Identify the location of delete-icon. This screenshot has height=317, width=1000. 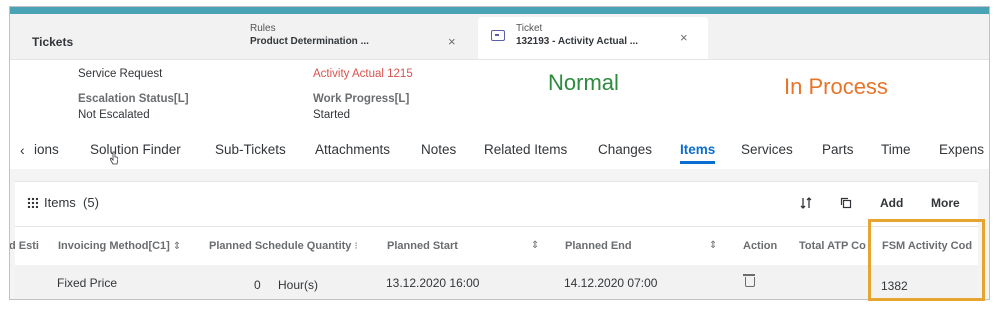
(749, 280).